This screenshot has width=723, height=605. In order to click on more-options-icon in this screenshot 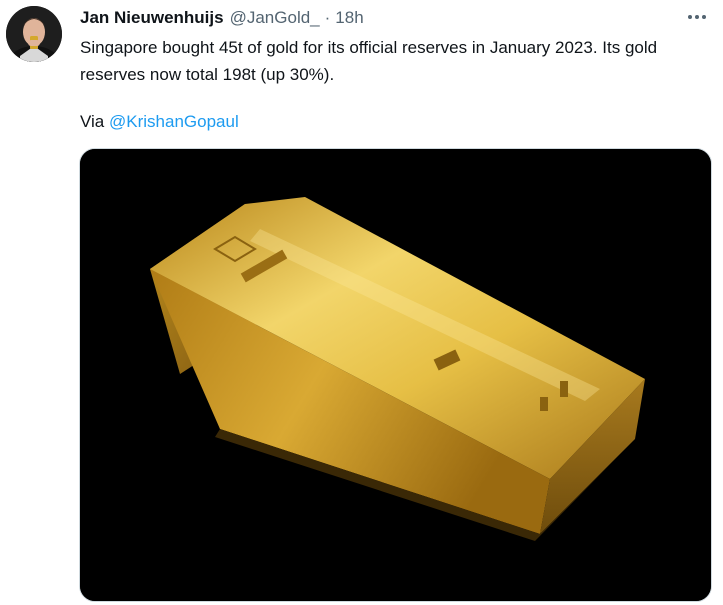, I will do `click(697, 17)`.